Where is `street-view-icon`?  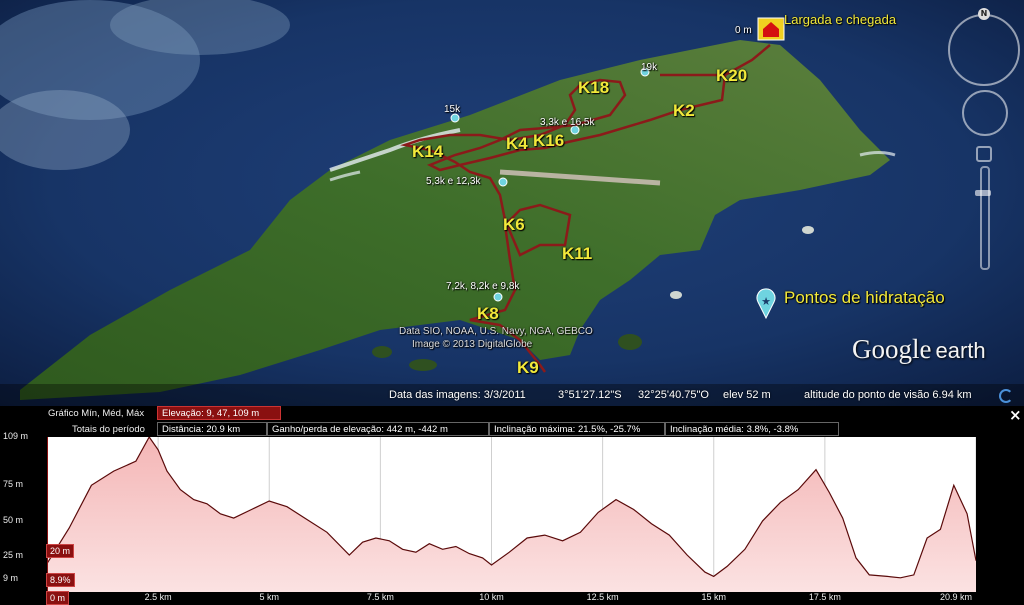
street-view-icon is located at coordinates (984, 154).